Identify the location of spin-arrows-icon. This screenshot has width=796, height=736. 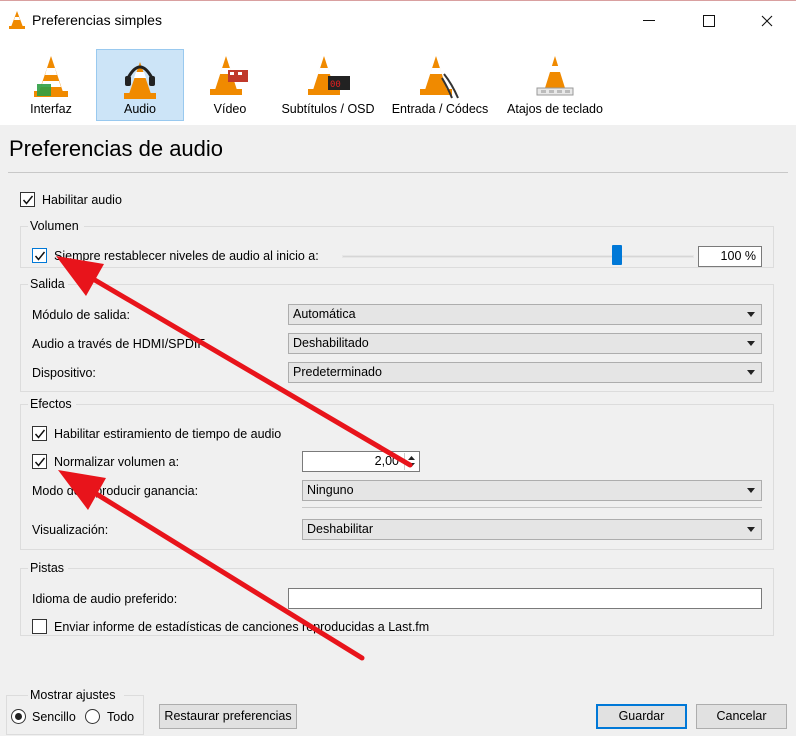
(410, 461).